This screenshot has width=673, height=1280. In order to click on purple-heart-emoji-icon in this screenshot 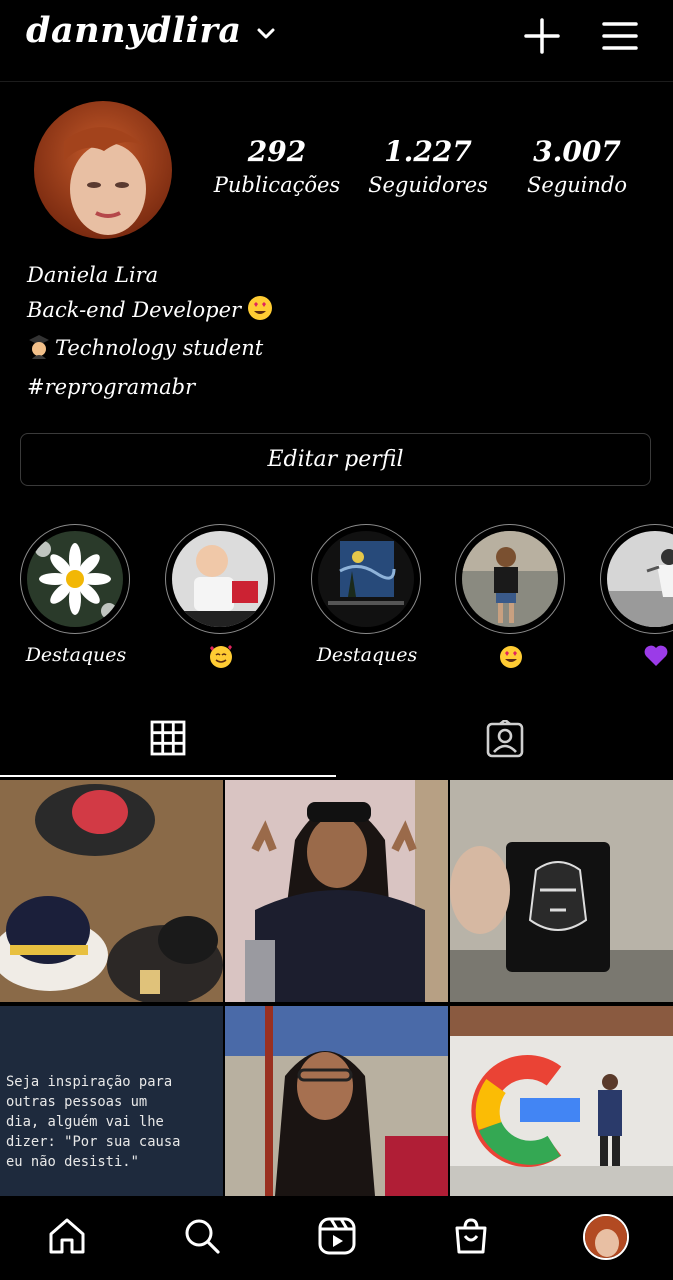, I will do `click(656, 655)`.